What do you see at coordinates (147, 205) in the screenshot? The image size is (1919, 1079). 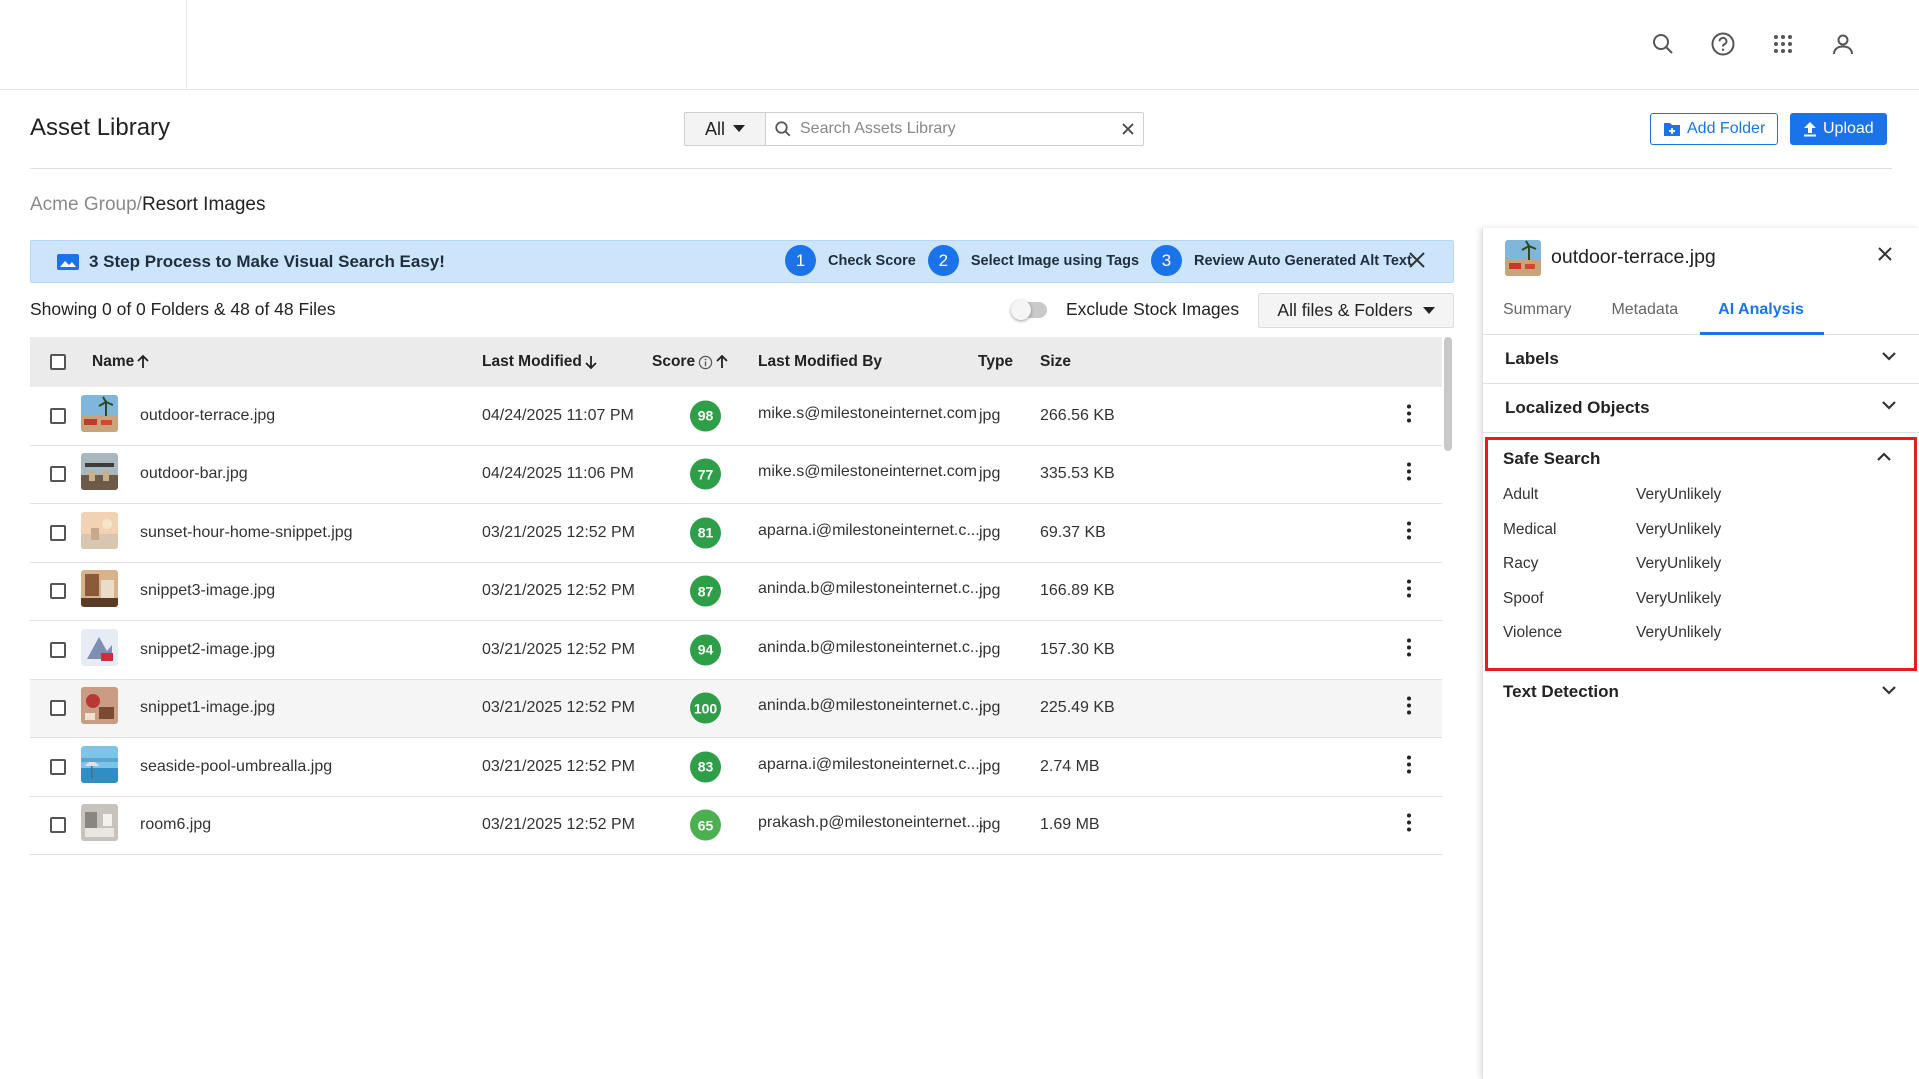 I see `breadcrumb: Acme Group/Resort Images` at bounding box center [147, 205].